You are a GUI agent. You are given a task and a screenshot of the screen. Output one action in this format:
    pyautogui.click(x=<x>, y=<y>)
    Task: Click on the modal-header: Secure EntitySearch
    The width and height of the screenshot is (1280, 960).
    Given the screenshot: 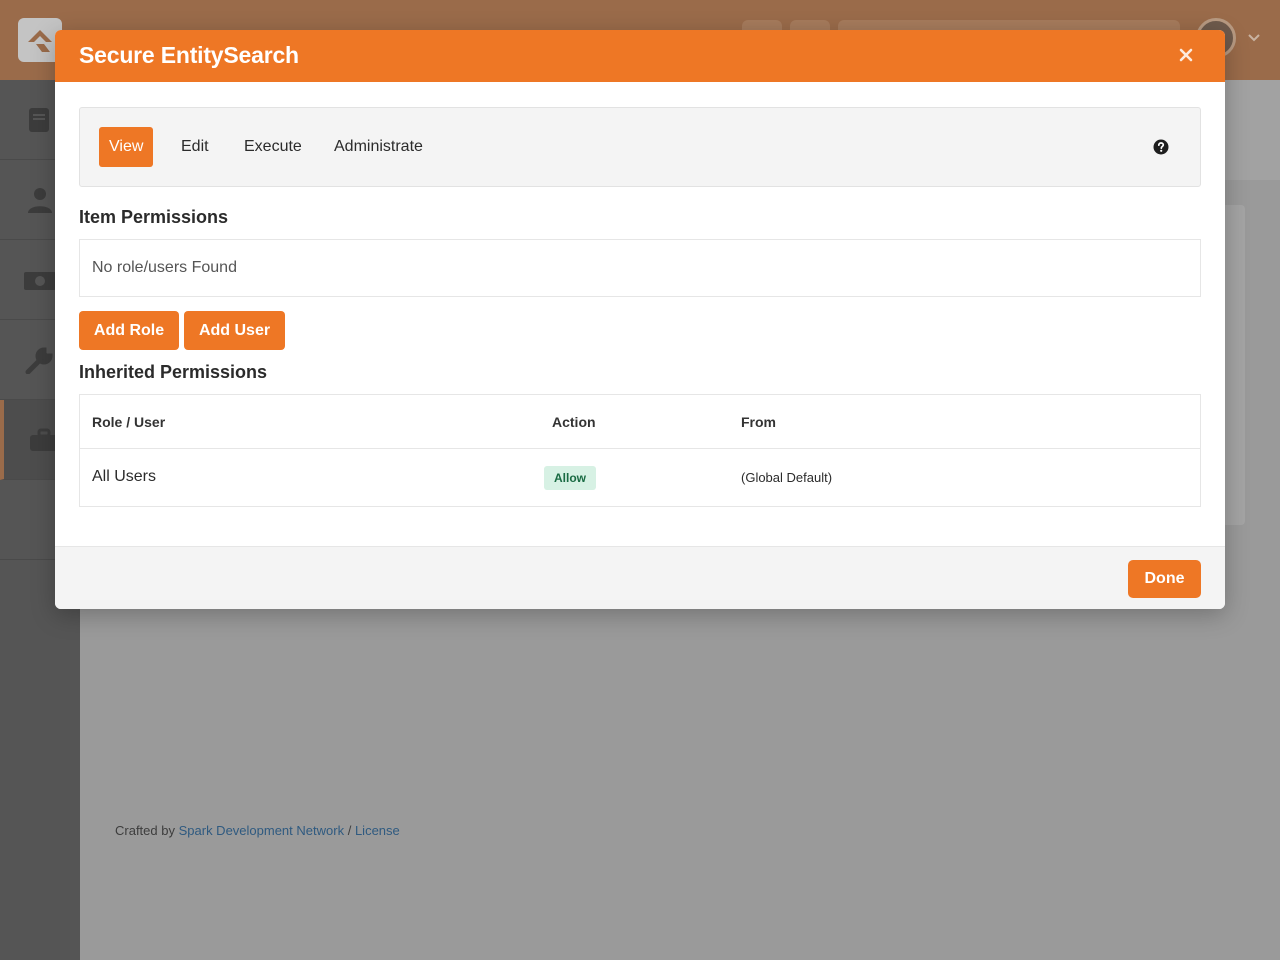 What is the action you would take?
    pyautogui.click(x=640, y=56)
    